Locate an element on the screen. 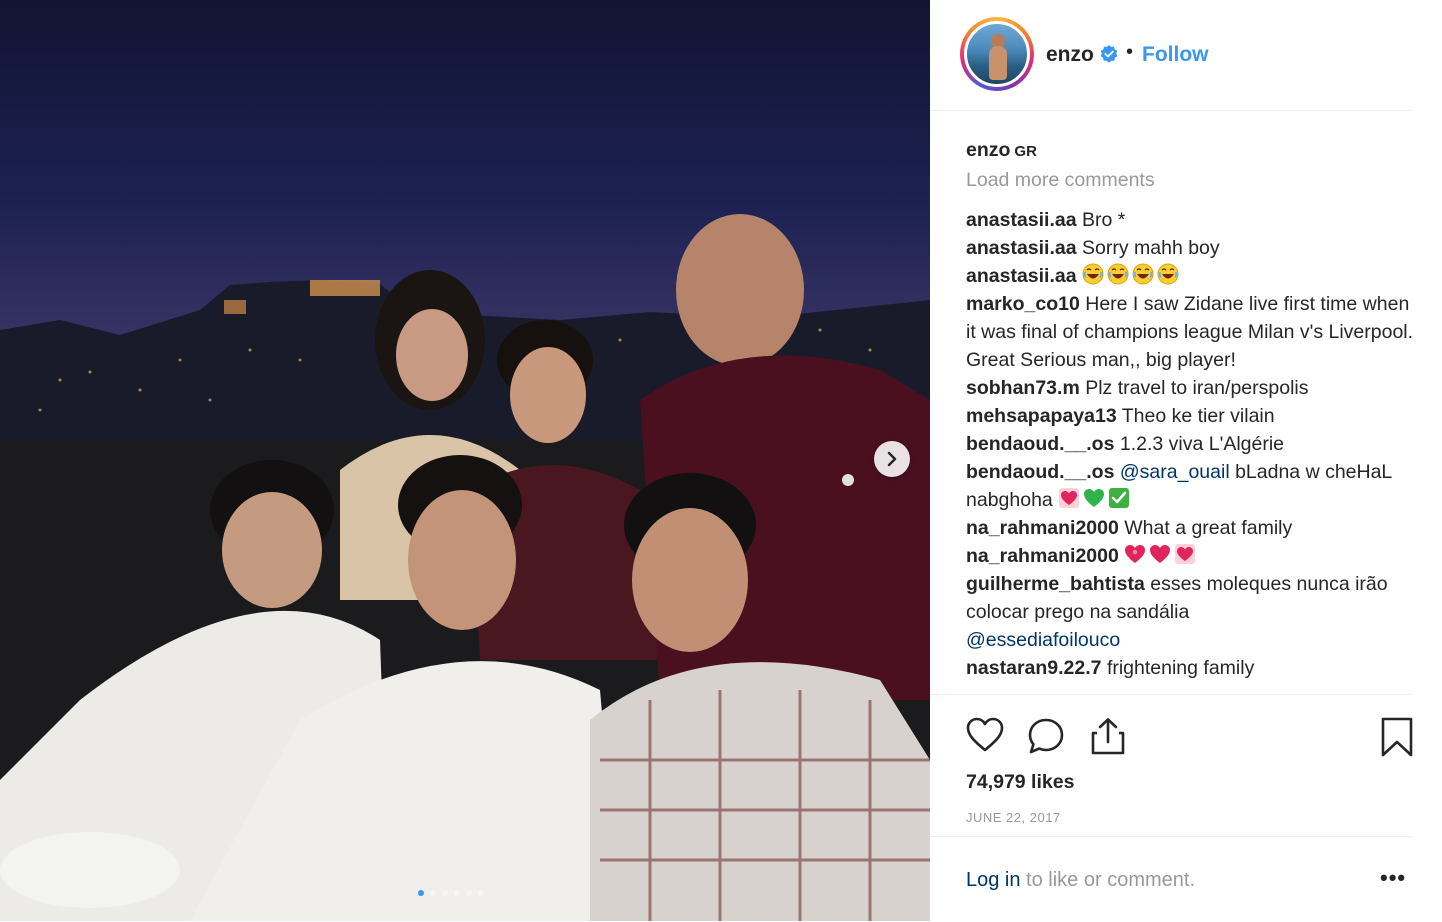 The height and width of the screenshot is (922, 1442). comment-text: 1.2.3 viva L'Algérie is located at coordinates (1202, 444).